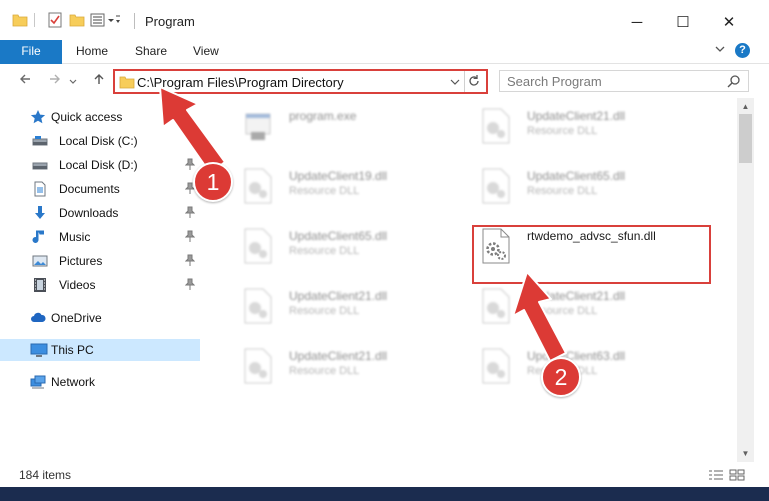 The image size is (769, 501). What do you see at coordinates (77, 285) in the screenshot?
I see `sidebar-item-label: Videos` at bounding box center [77, 285].